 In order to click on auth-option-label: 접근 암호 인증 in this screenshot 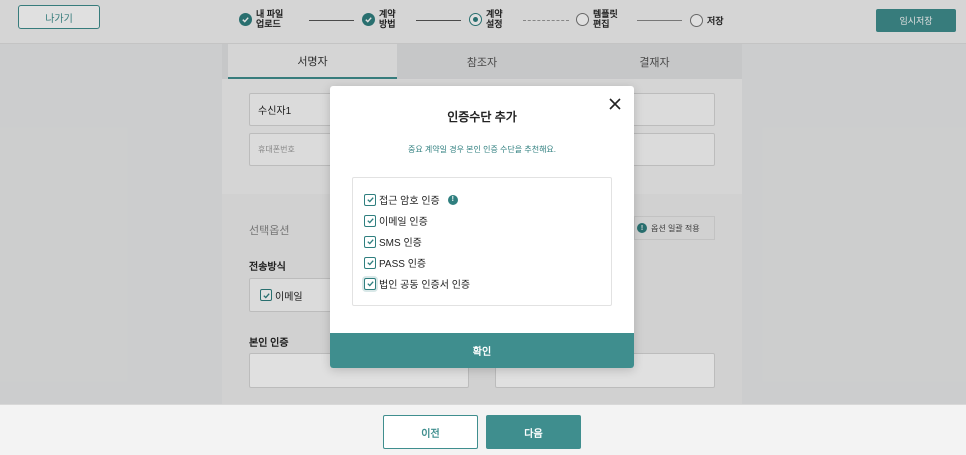, I will do `click(409, 201)`.